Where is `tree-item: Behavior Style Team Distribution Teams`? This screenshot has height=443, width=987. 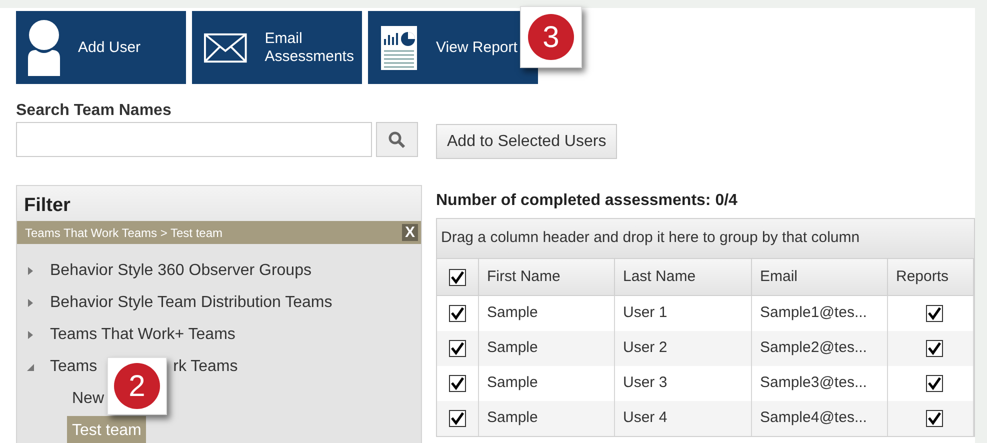 tree-item: Behavior Style Team Distribution Teams is located at coordinates (219, 303).